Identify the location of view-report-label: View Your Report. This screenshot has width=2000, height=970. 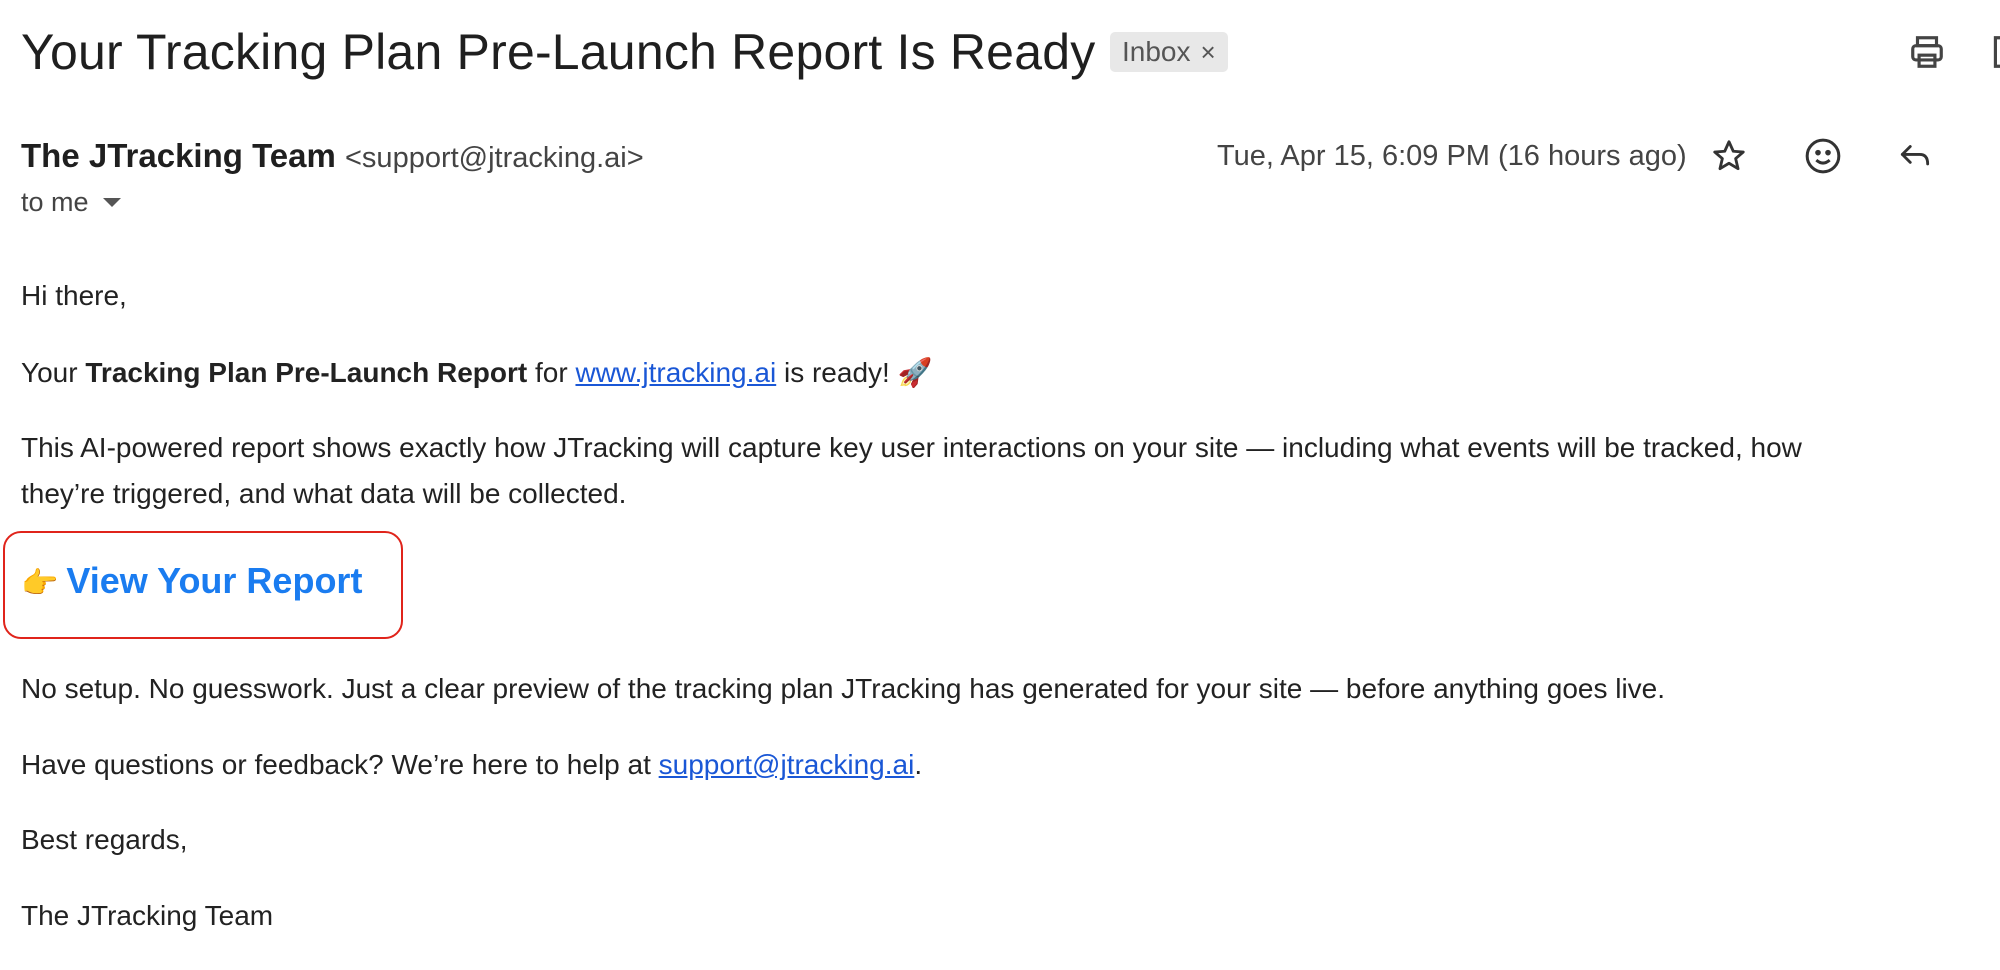
(214, 581).